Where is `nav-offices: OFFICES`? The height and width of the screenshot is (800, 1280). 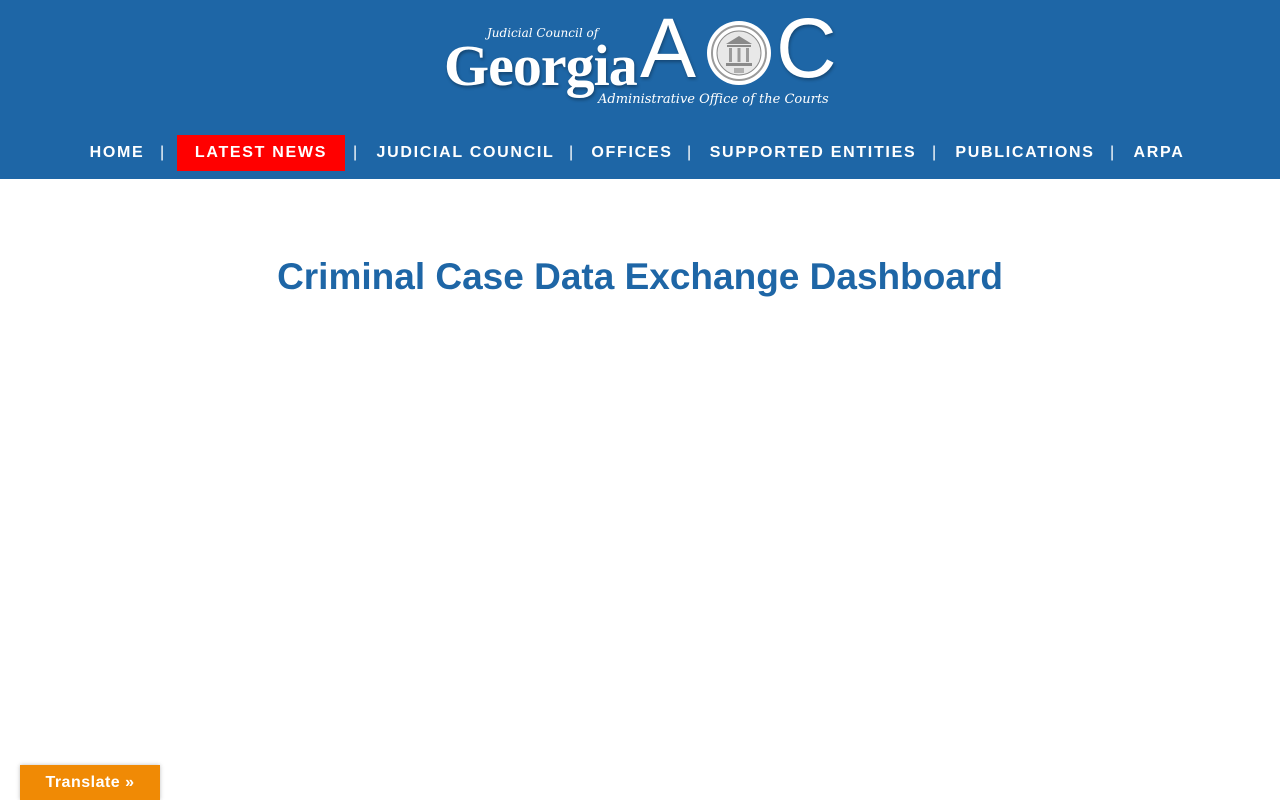 nav-offices: OFFICES is located at coordinates (632, 153).